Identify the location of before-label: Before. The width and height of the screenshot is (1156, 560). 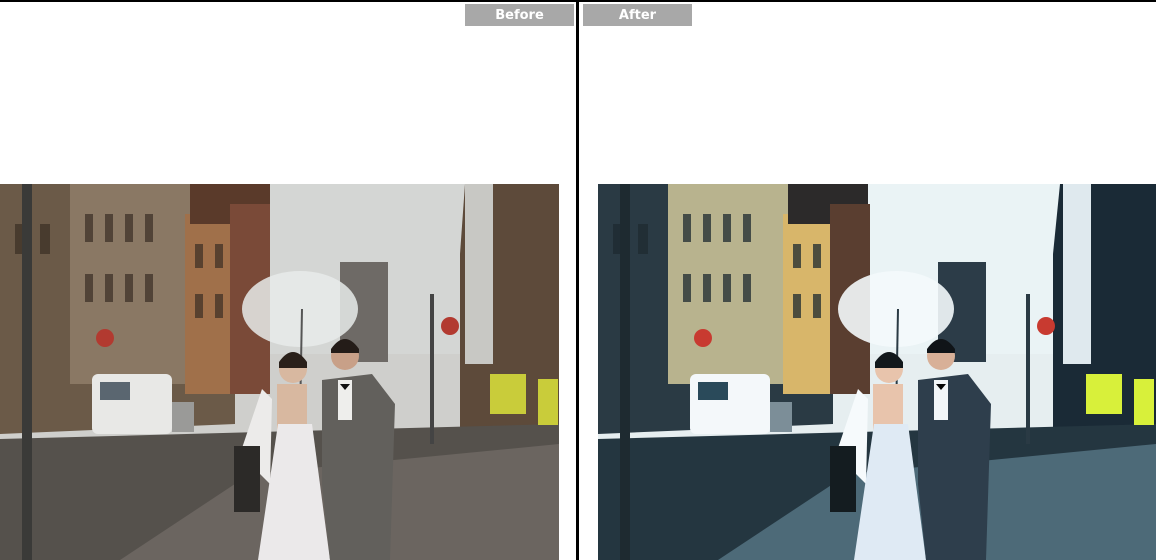
(519, 15).